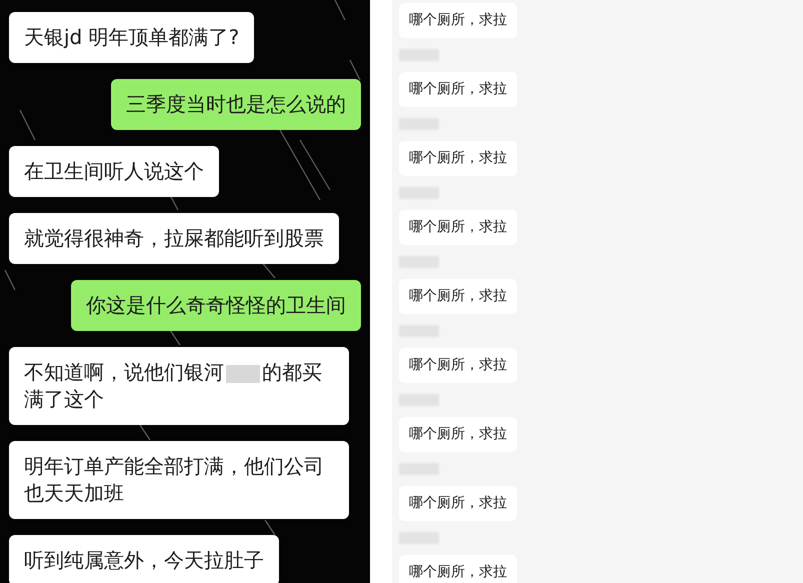  Describe the element at coordinates (216, 305) in the screenshot. I see `message-bubble: 你这是什么奇奇怪怪的卫生间` at that location.